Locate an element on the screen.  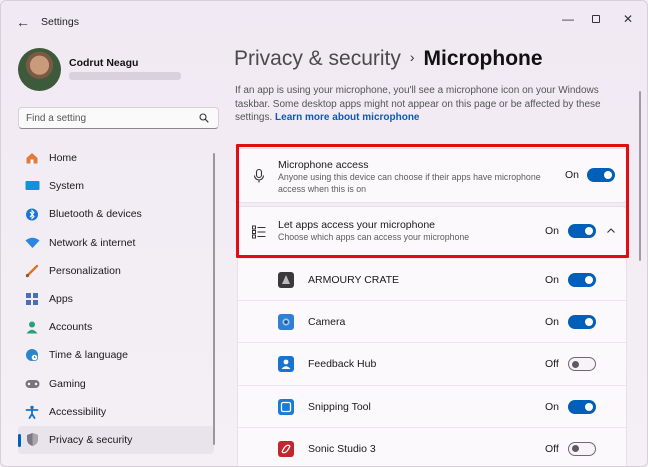
app-name: ARMOURY CRATE is located at coordinates (354, 280).